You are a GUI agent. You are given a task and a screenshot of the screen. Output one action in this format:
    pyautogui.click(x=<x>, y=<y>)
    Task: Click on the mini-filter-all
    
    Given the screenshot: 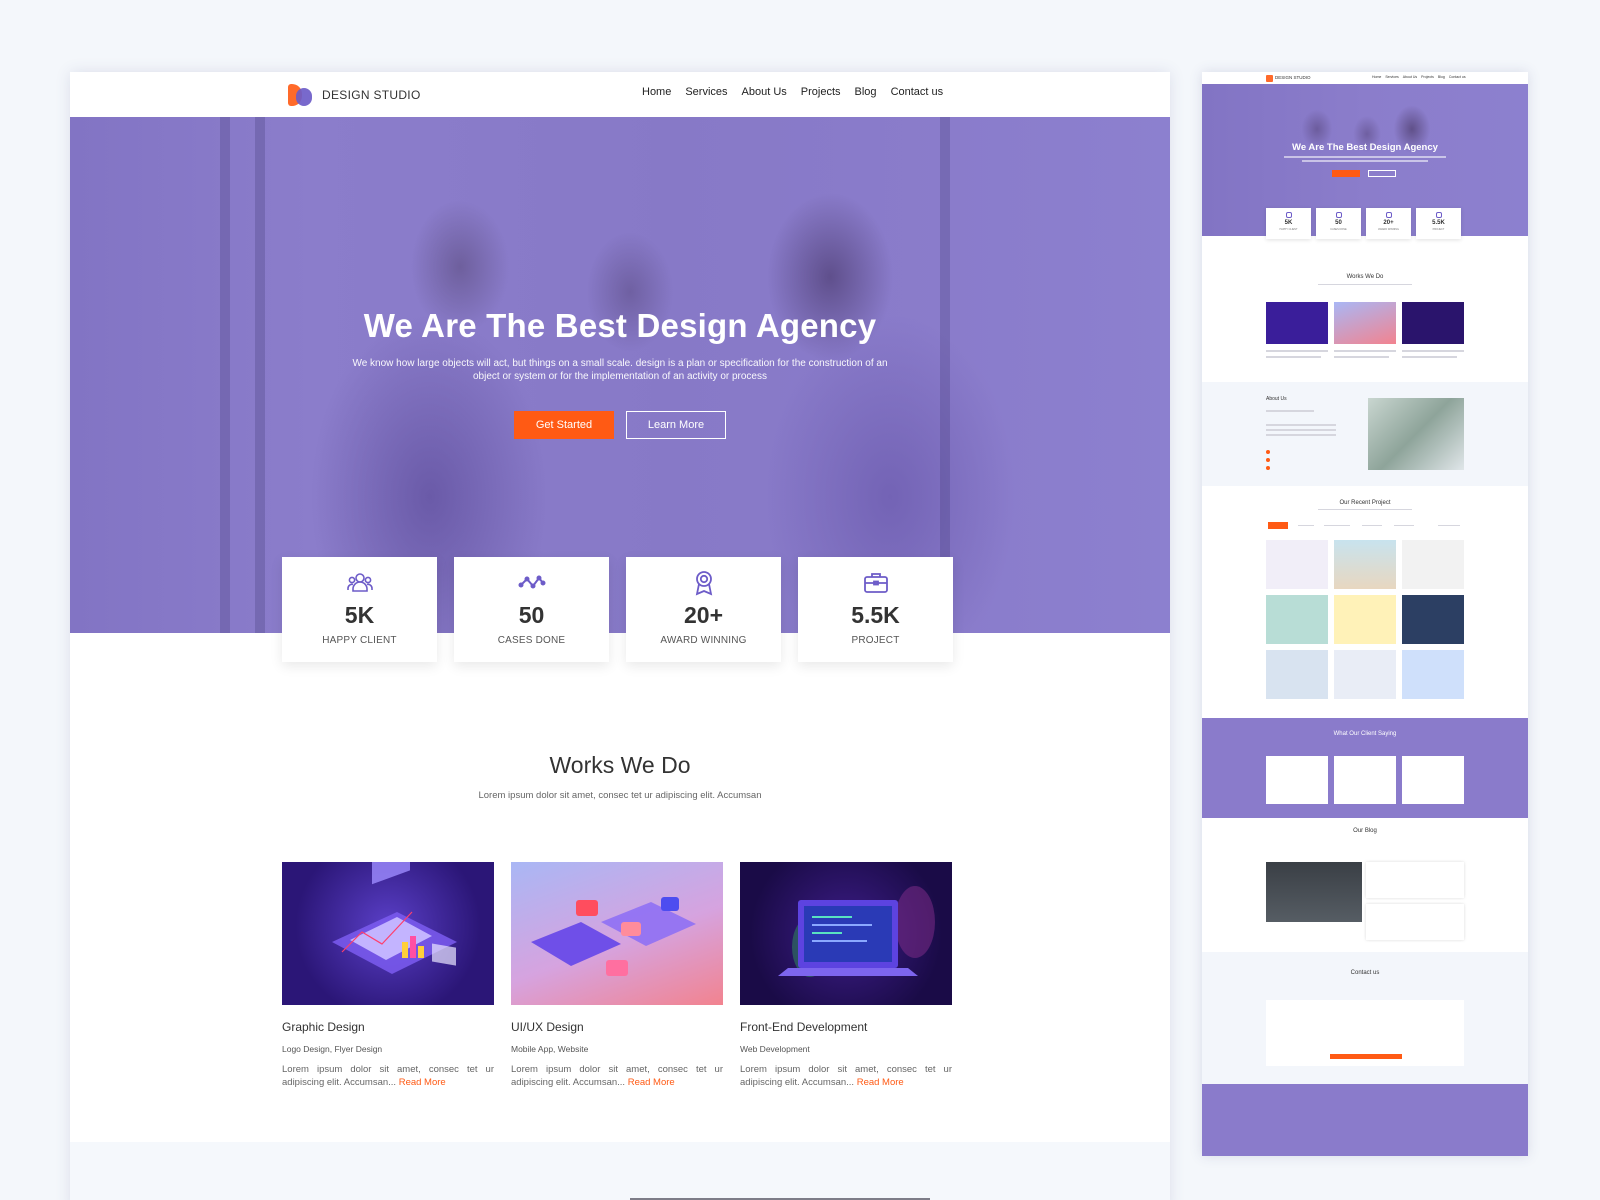 What is the action you would take?
    pyautogui.click(x=1278, y=525)
    